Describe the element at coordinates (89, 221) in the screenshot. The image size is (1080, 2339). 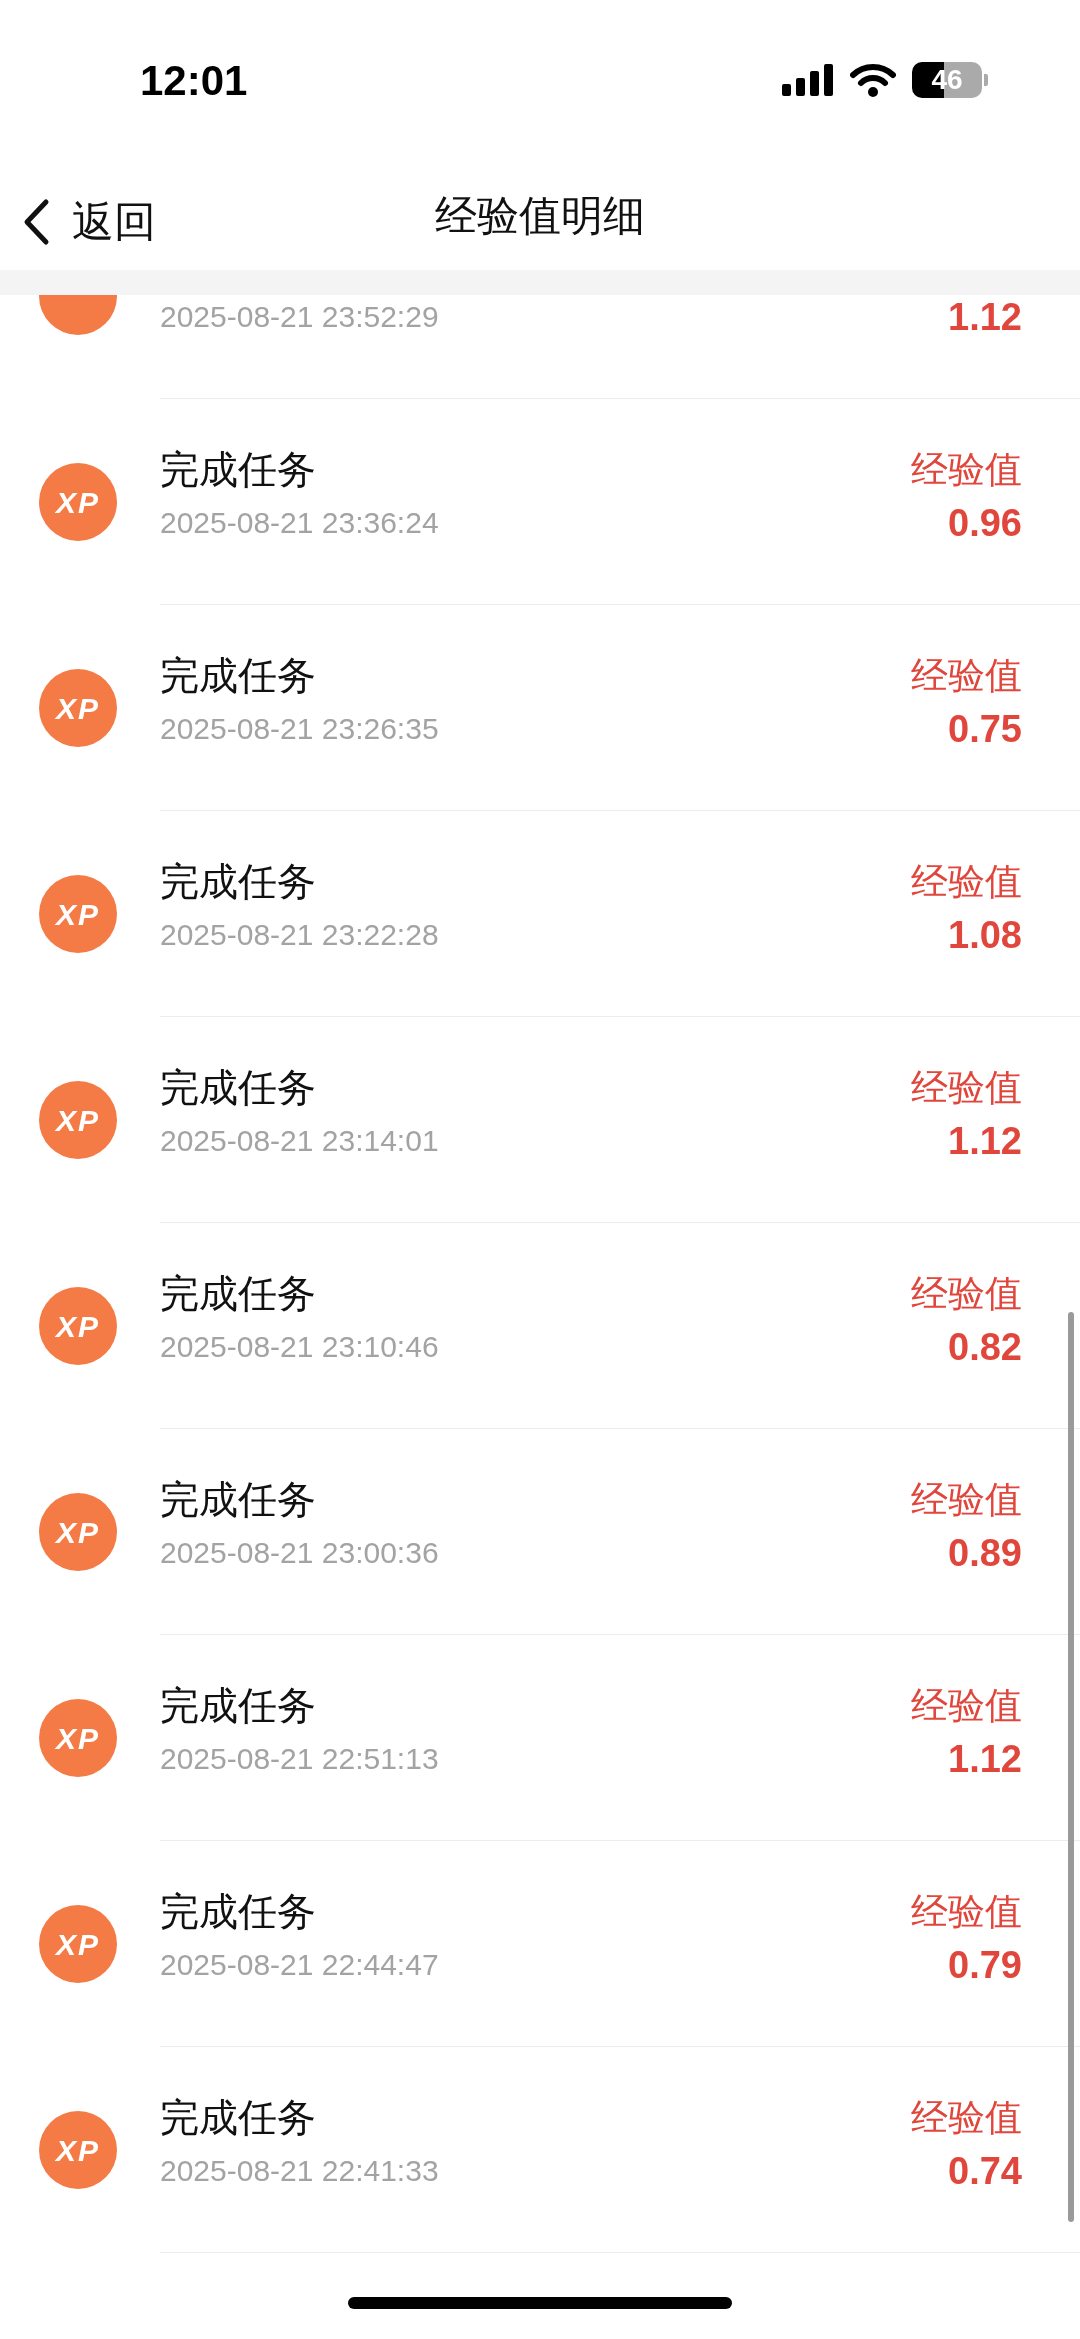
I see `back-button: 返回` at that location.